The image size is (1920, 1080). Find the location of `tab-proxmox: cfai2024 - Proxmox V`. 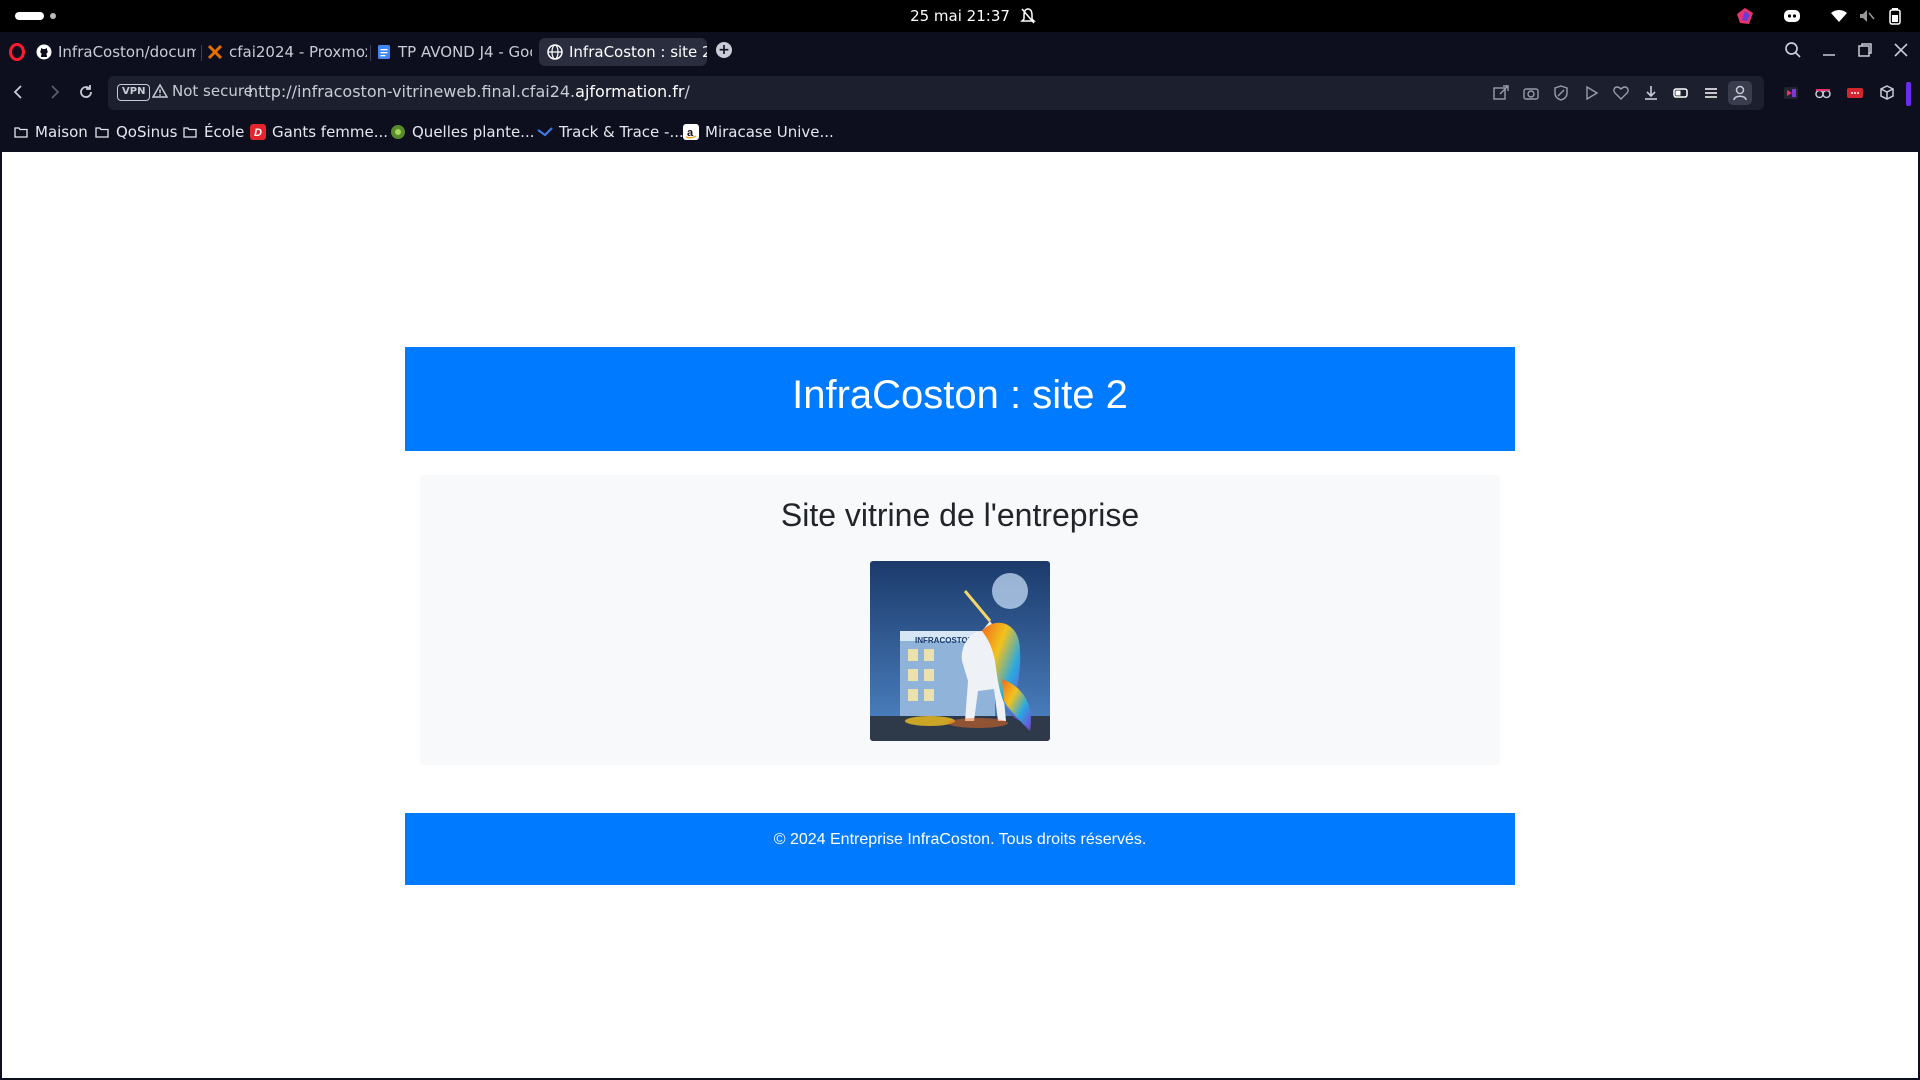

tab-proxmox: cfai2024 - Proxmox V is located at coordinates (287, 52).